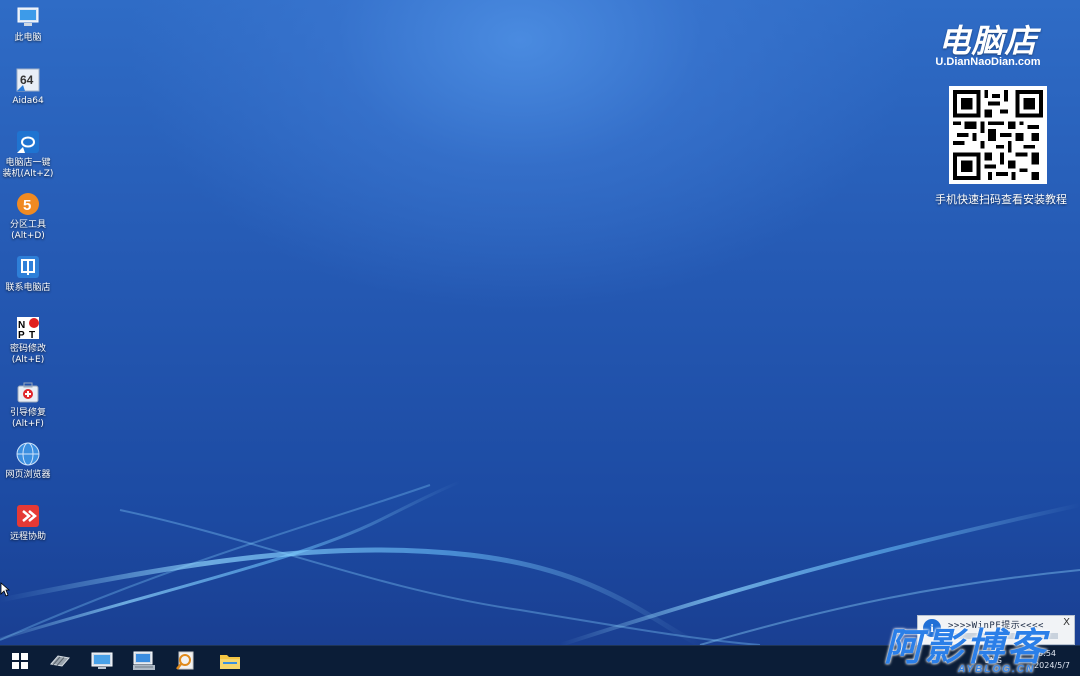 The width and height of the screenshot is (1080, 676). I want to click on desktop-icon-label: 分区工具 (Alt+D), so click(27, 230).